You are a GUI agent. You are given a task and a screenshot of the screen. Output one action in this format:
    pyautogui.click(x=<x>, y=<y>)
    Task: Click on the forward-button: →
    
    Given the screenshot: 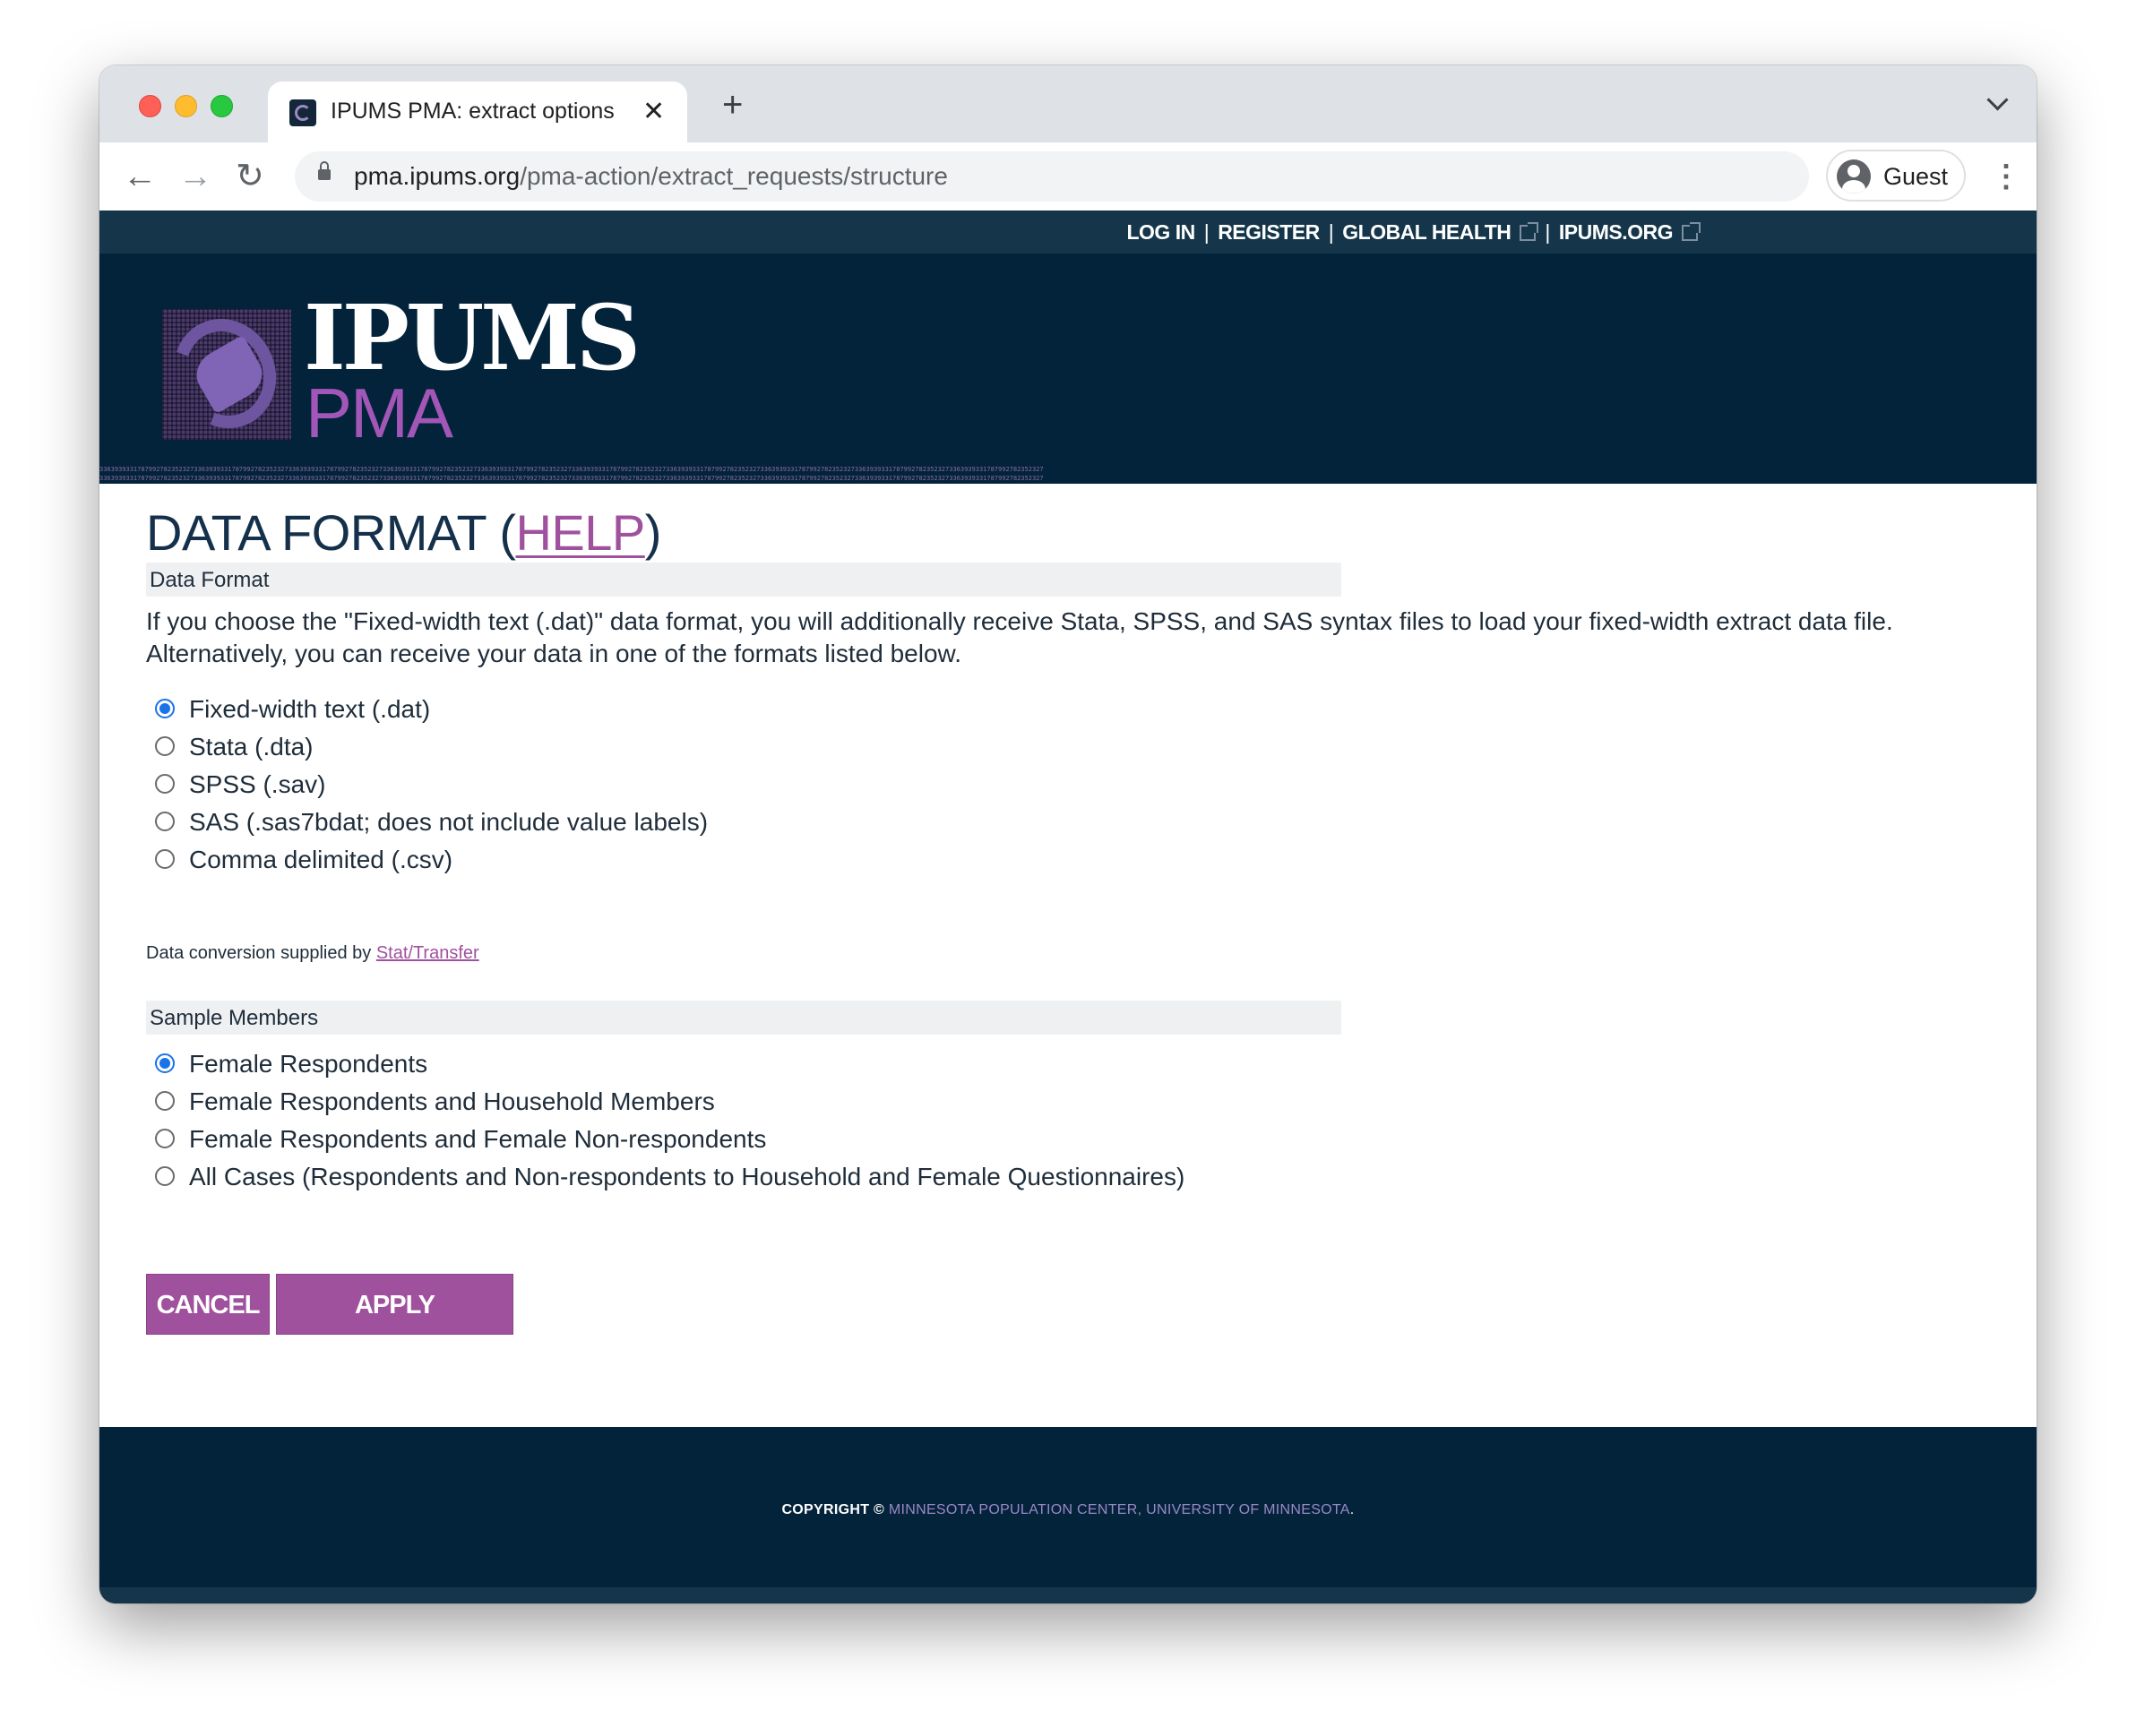 What is the action you would take?
    pyautogui.click(x=195, y=176)
    